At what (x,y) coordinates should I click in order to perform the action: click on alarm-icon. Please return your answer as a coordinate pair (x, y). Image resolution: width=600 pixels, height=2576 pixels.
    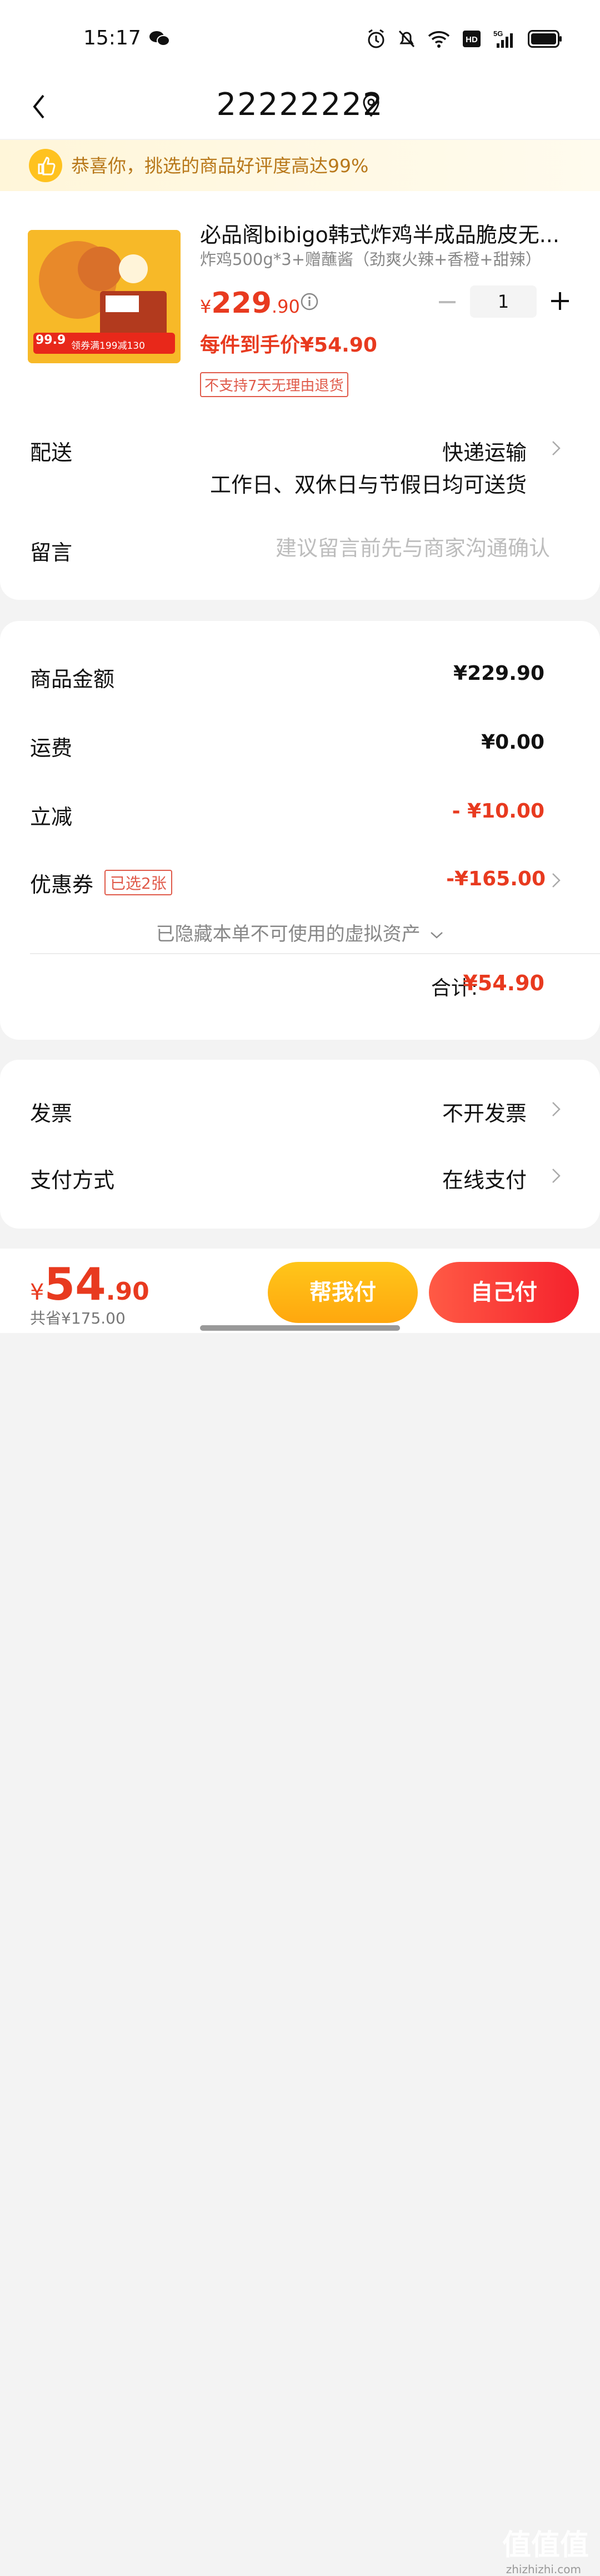
    Looking at the image, I should click on (376, 39).